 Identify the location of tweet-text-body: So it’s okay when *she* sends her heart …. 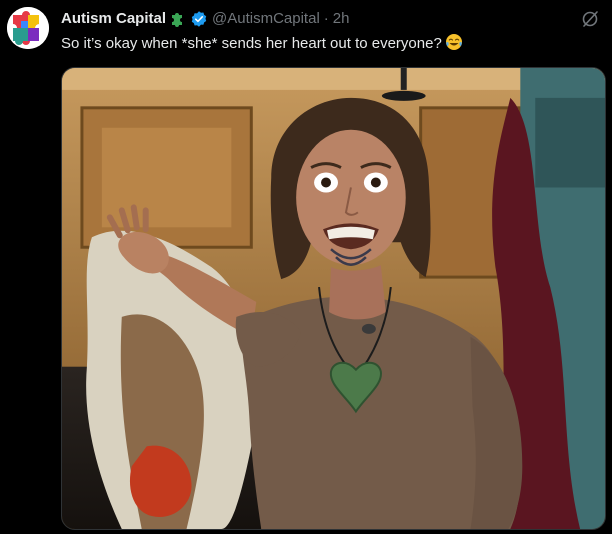
(251, 43).